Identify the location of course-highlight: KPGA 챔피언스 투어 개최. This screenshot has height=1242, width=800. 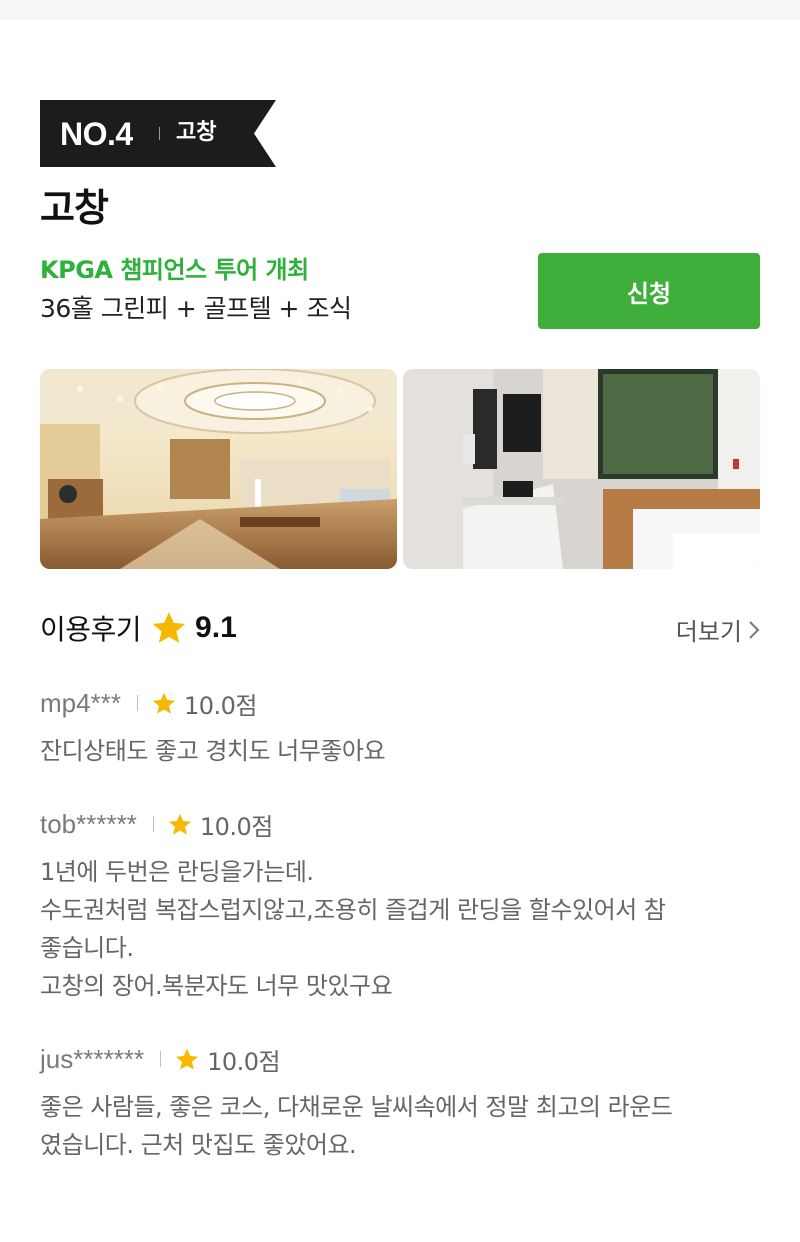
(174, 270).